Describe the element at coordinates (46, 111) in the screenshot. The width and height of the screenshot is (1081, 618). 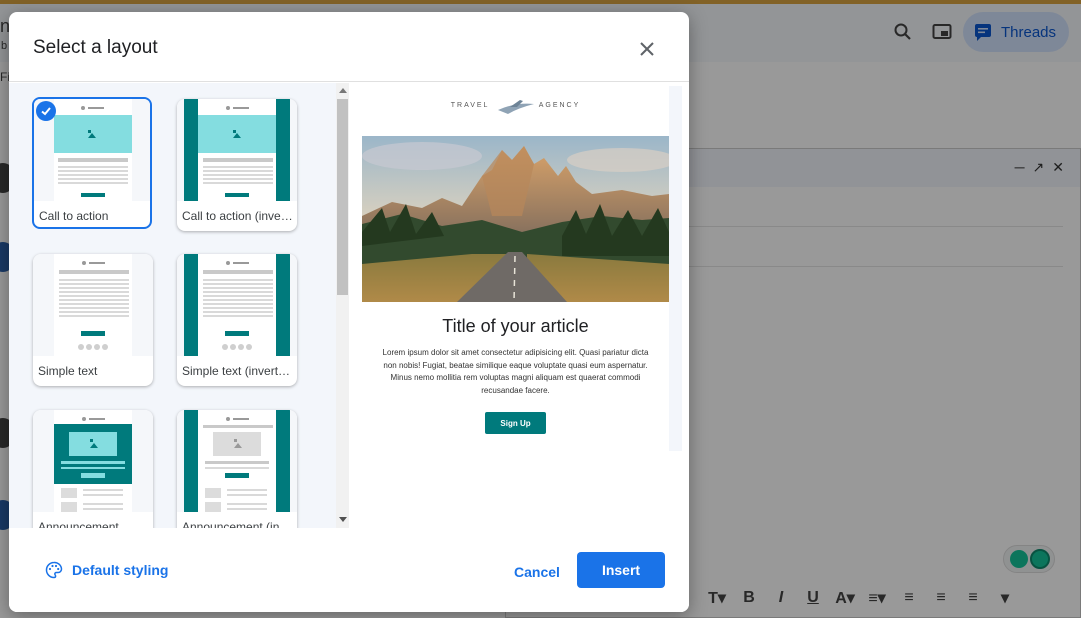
I see `check-icon` at that location.